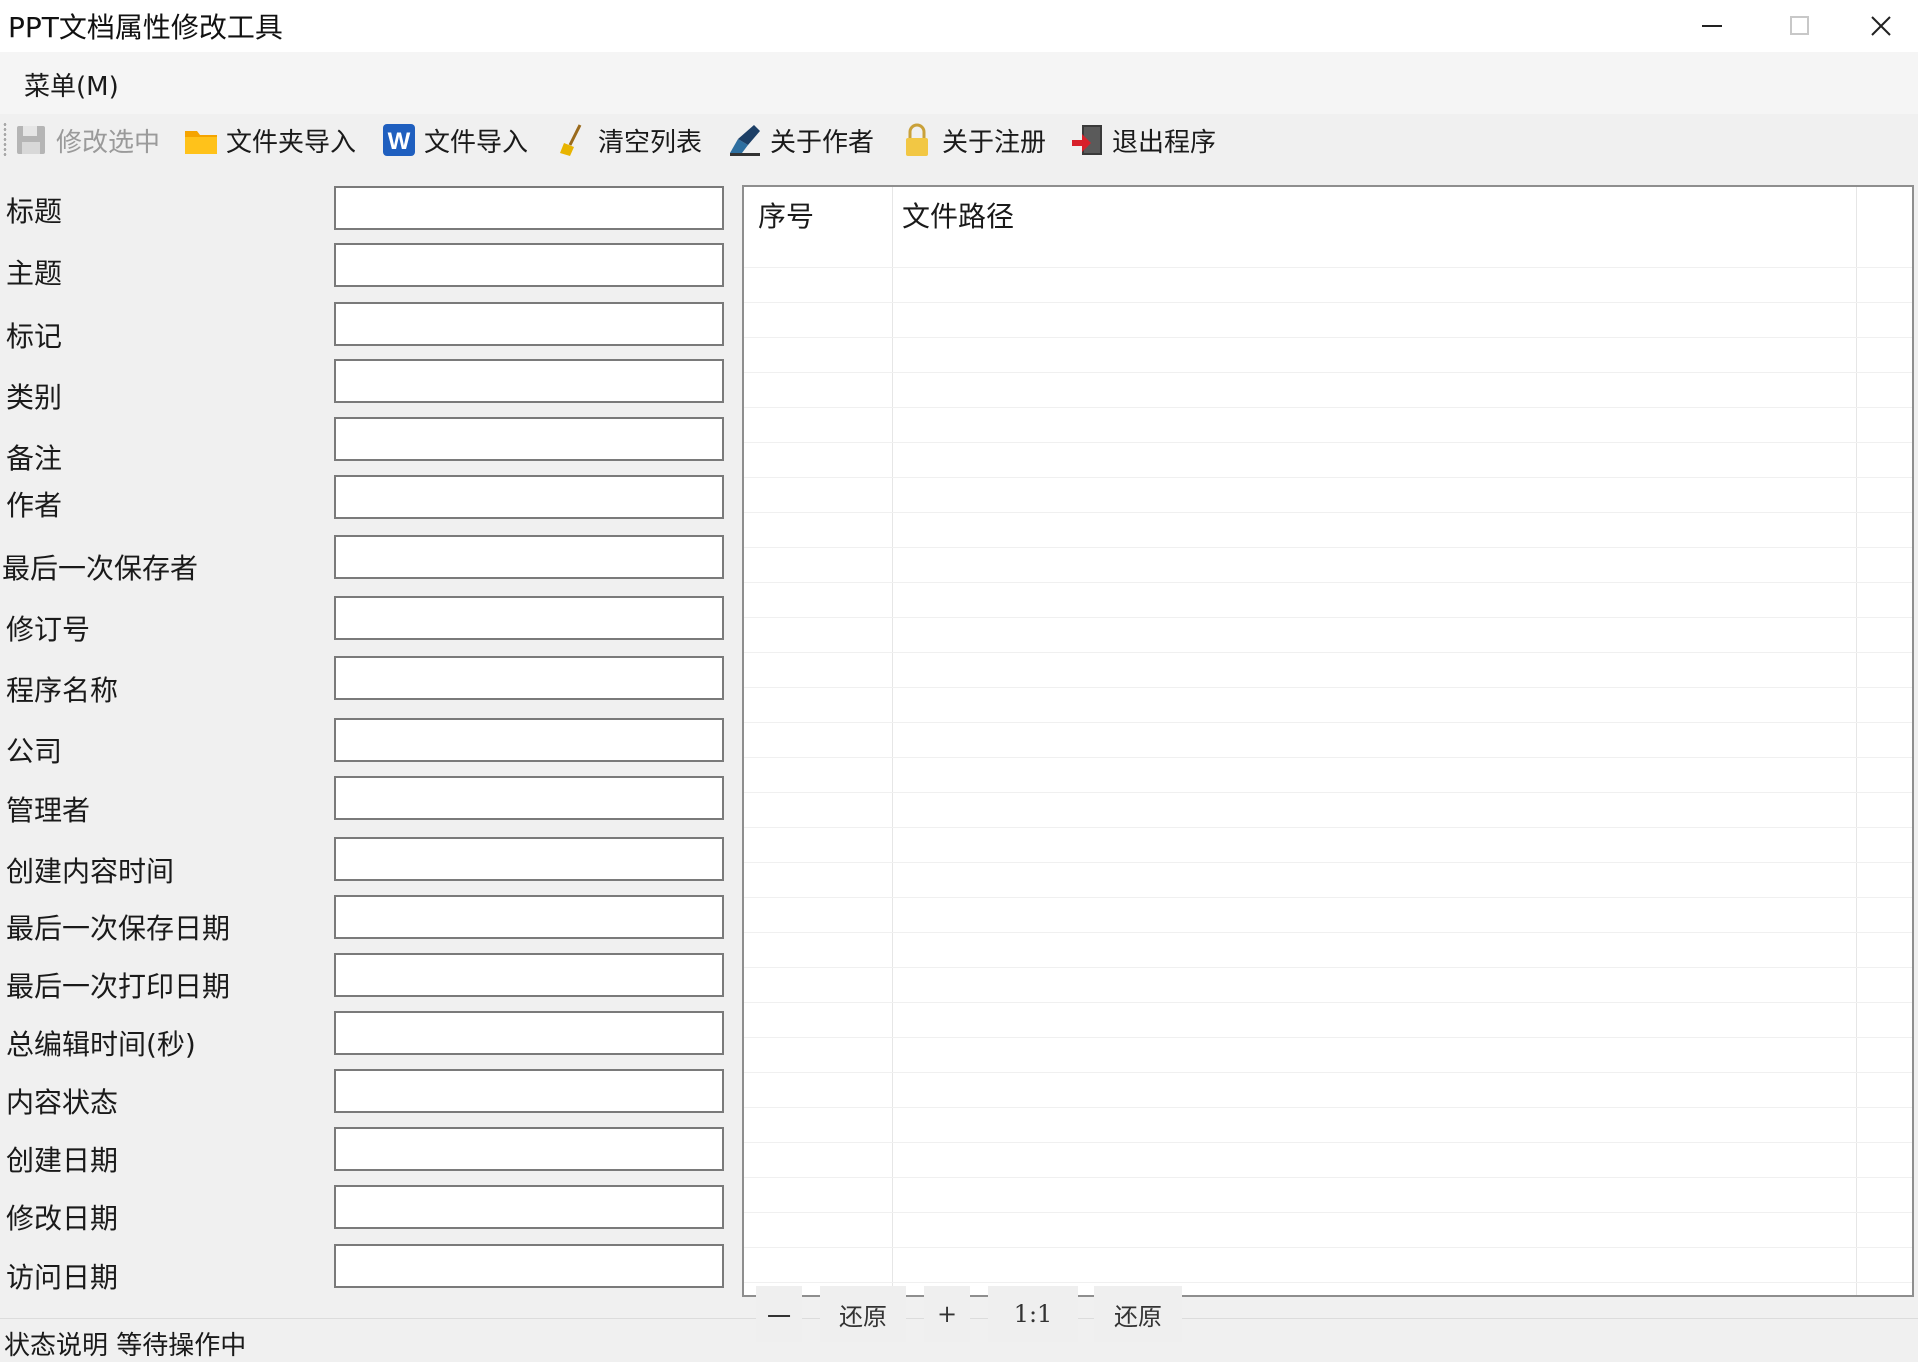 This screenshot has height=1362, width=1918. I want to click on import-folder-button: 文件夹导入, so click(270, 140).